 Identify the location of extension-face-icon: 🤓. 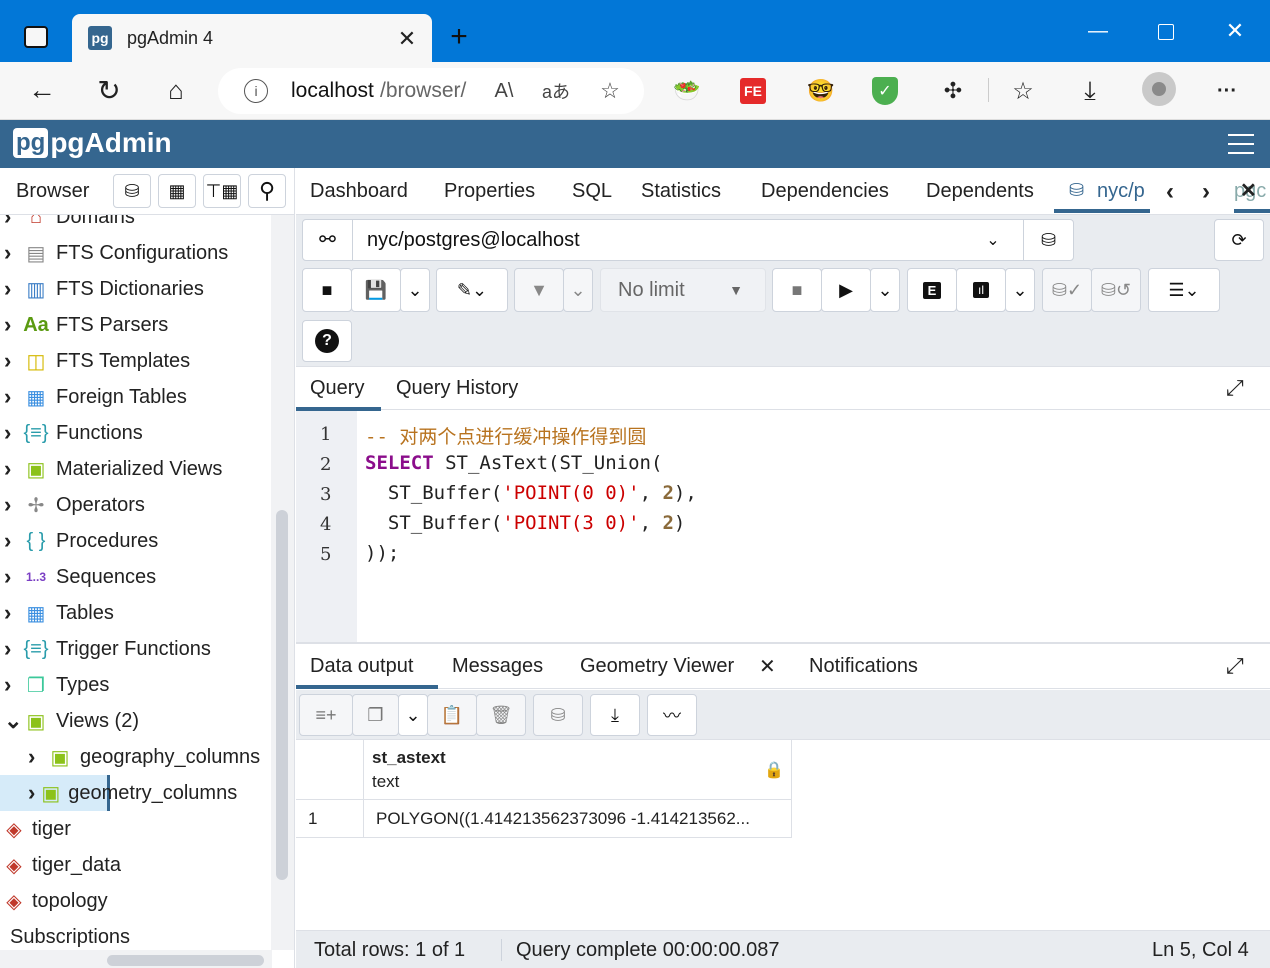
(821, 91).